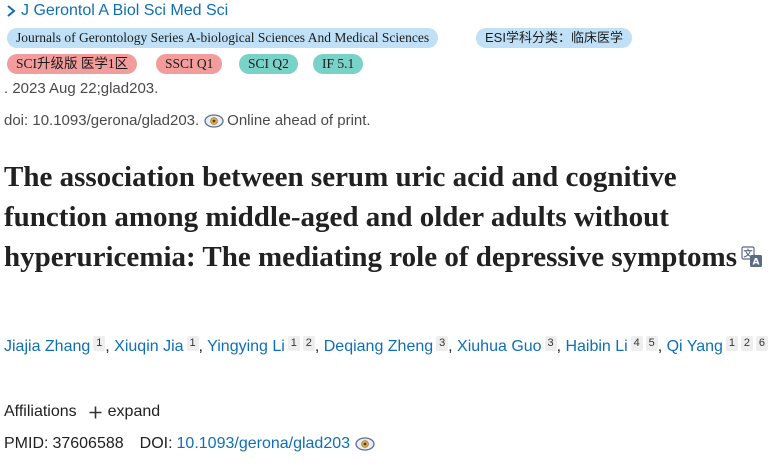 Image resolution: width=784 pixels, height=469 pixels. What do you see at coordinates (338, 64) in the screenshot?
I see `impact-factor-tag: IF 5.1` at bounding box center [338, 64].